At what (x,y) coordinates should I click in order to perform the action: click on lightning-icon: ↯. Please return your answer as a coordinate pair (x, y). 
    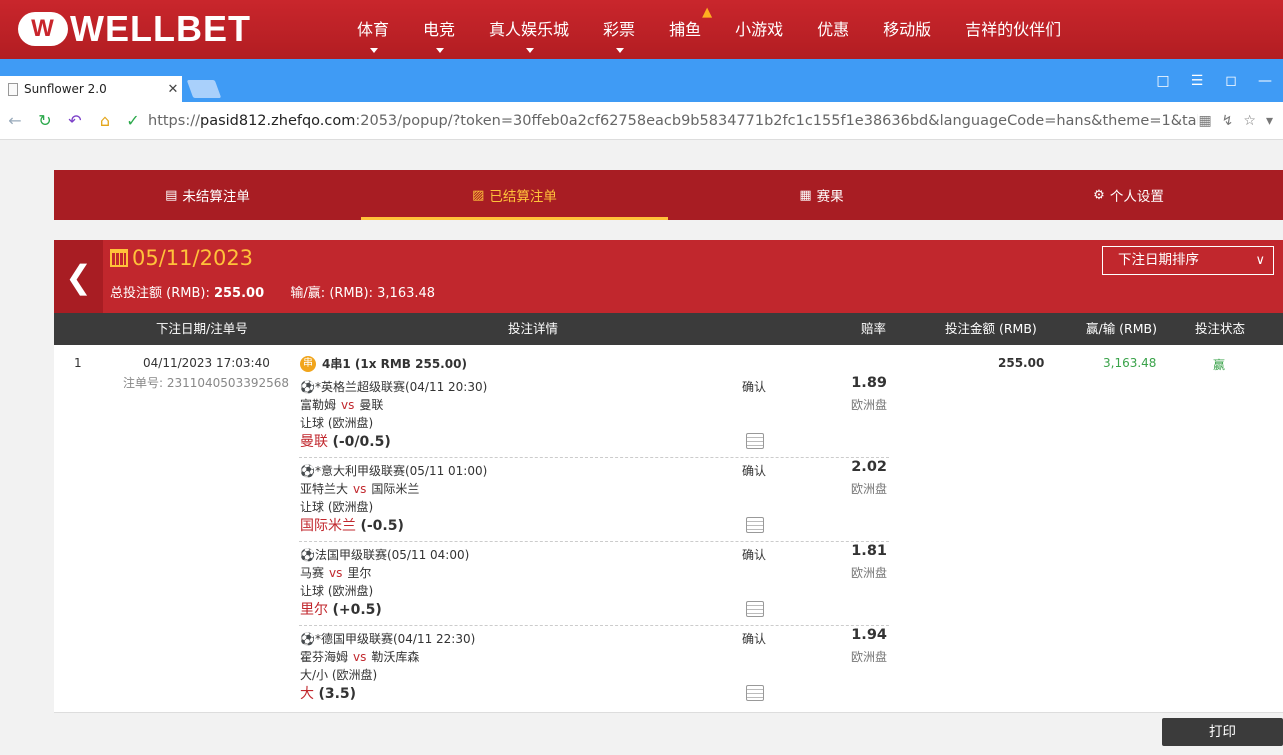
    Looking at the image, I should click on (1228, 121).